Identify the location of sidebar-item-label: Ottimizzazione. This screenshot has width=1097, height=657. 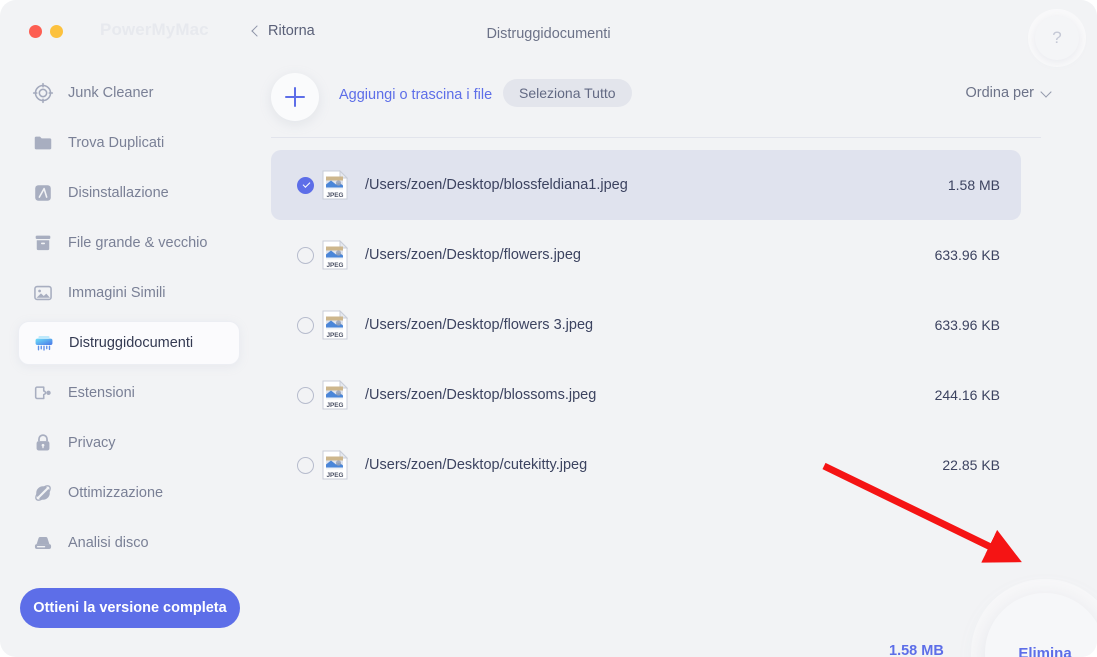
(116, 493).